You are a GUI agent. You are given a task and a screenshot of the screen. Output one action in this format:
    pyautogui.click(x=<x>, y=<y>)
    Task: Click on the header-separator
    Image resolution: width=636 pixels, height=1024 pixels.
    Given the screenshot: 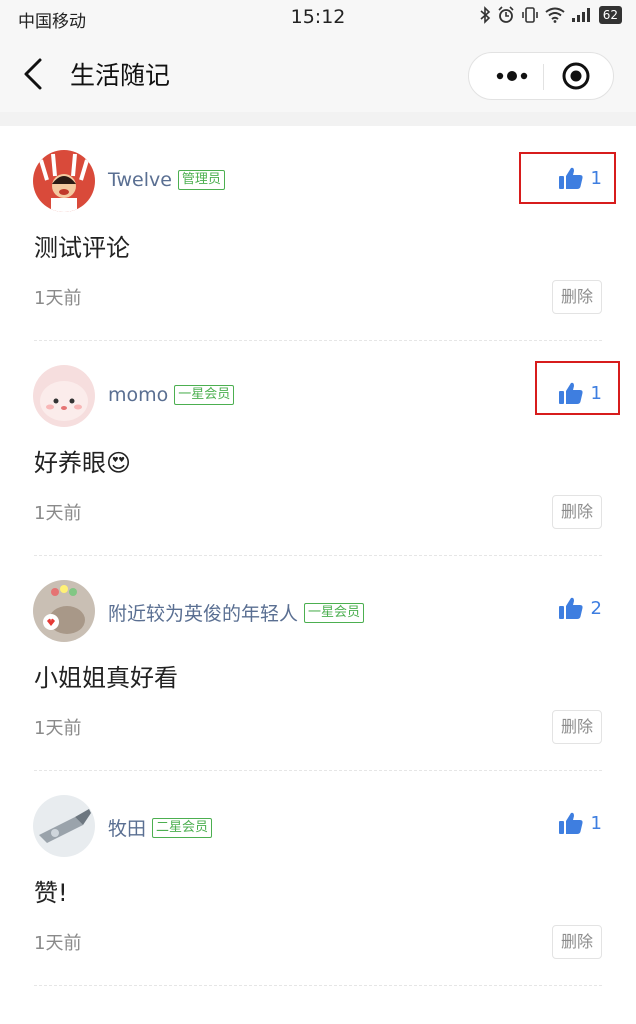 What is the action you would take?
    pyautogui.click(x=318, y=119)
    